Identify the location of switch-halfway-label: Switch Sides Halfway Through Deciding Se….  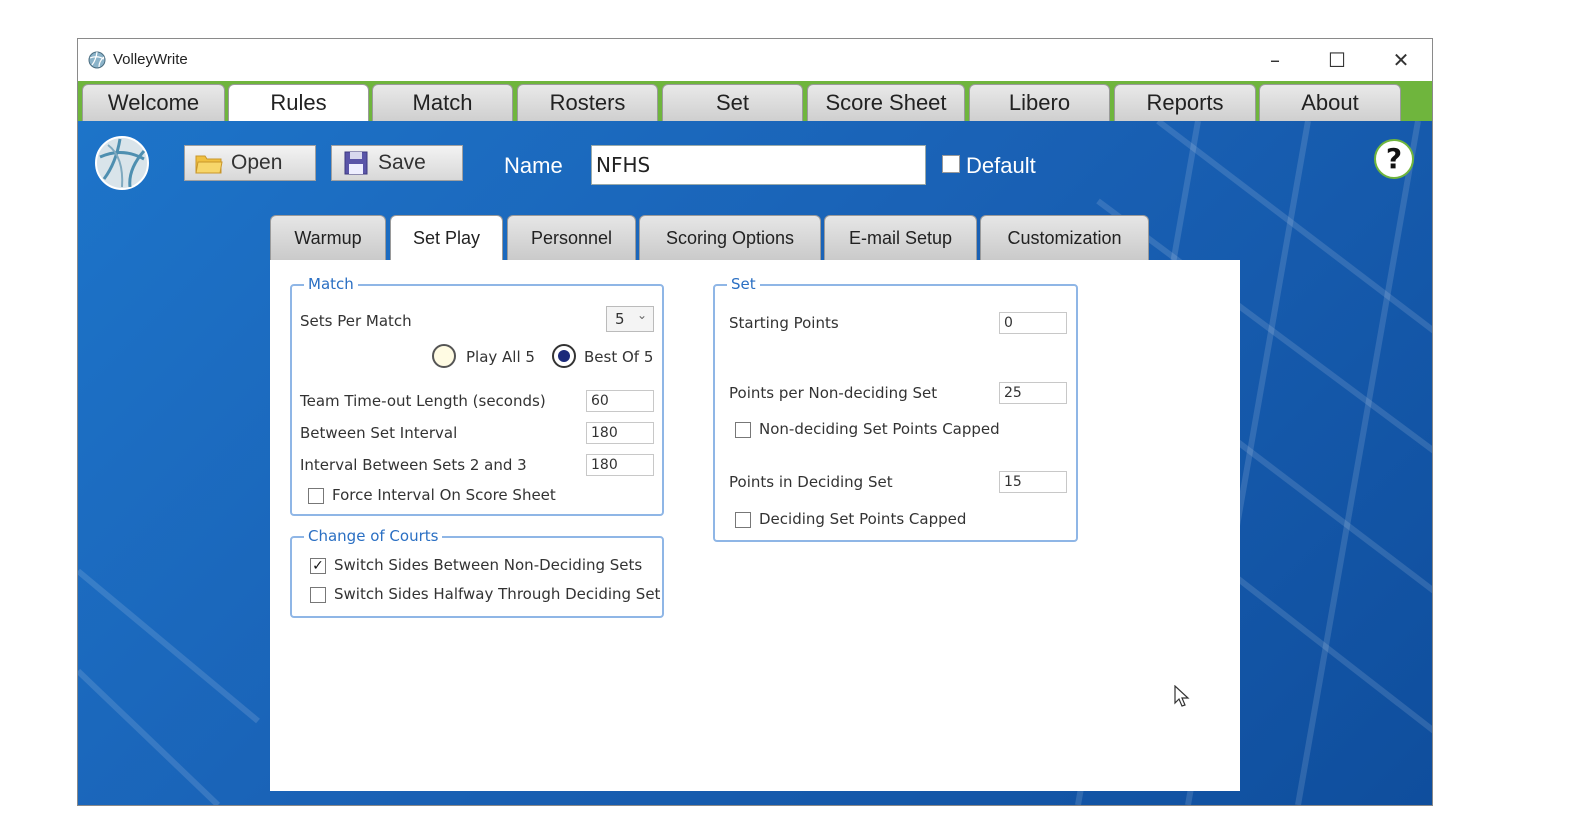
(497, 594).